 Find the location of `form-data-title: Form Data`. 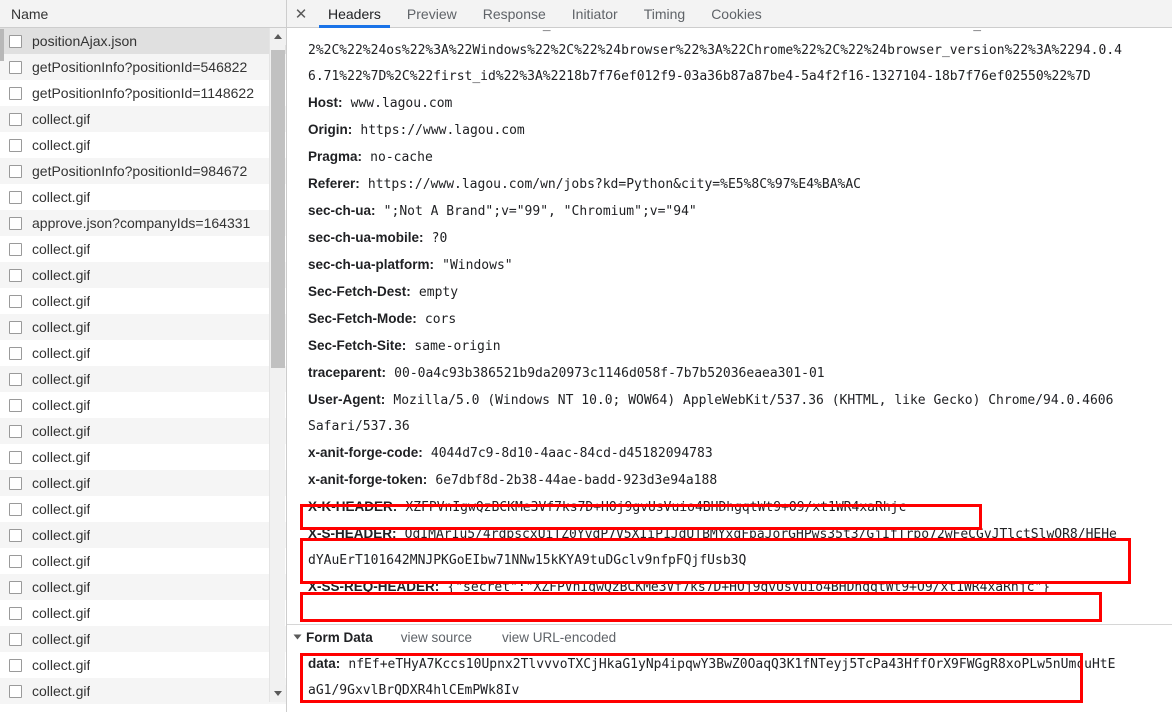

form-data-title: Form Data is located at coordinates (339, 637).